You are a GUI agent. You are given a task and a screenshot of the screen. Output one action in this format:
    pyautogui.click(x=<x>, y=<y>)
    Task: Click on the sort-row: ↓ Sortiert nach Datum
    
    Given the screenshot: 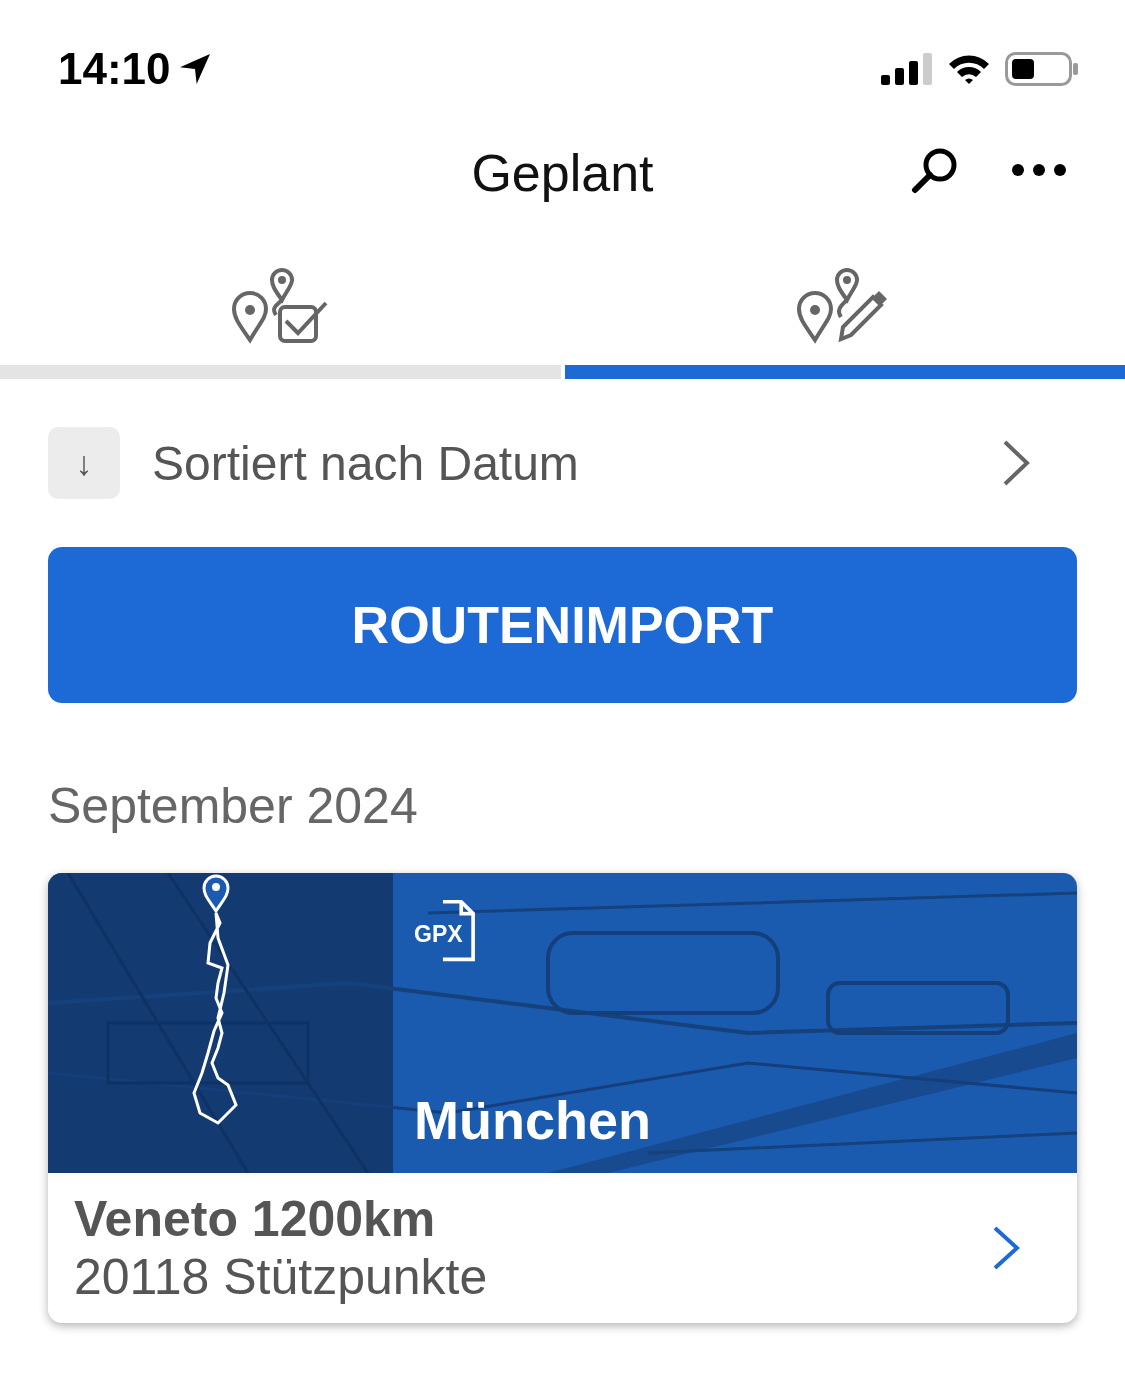 What is the action you would take?
    pyautogui.click(x=562, y=439)
    